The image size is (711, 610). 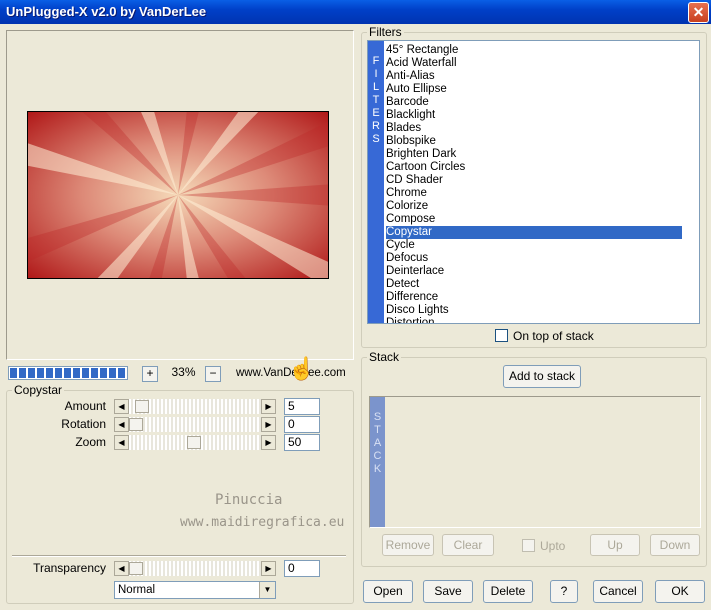 I want to click on band-letter: K, so click(x=377, y=469).